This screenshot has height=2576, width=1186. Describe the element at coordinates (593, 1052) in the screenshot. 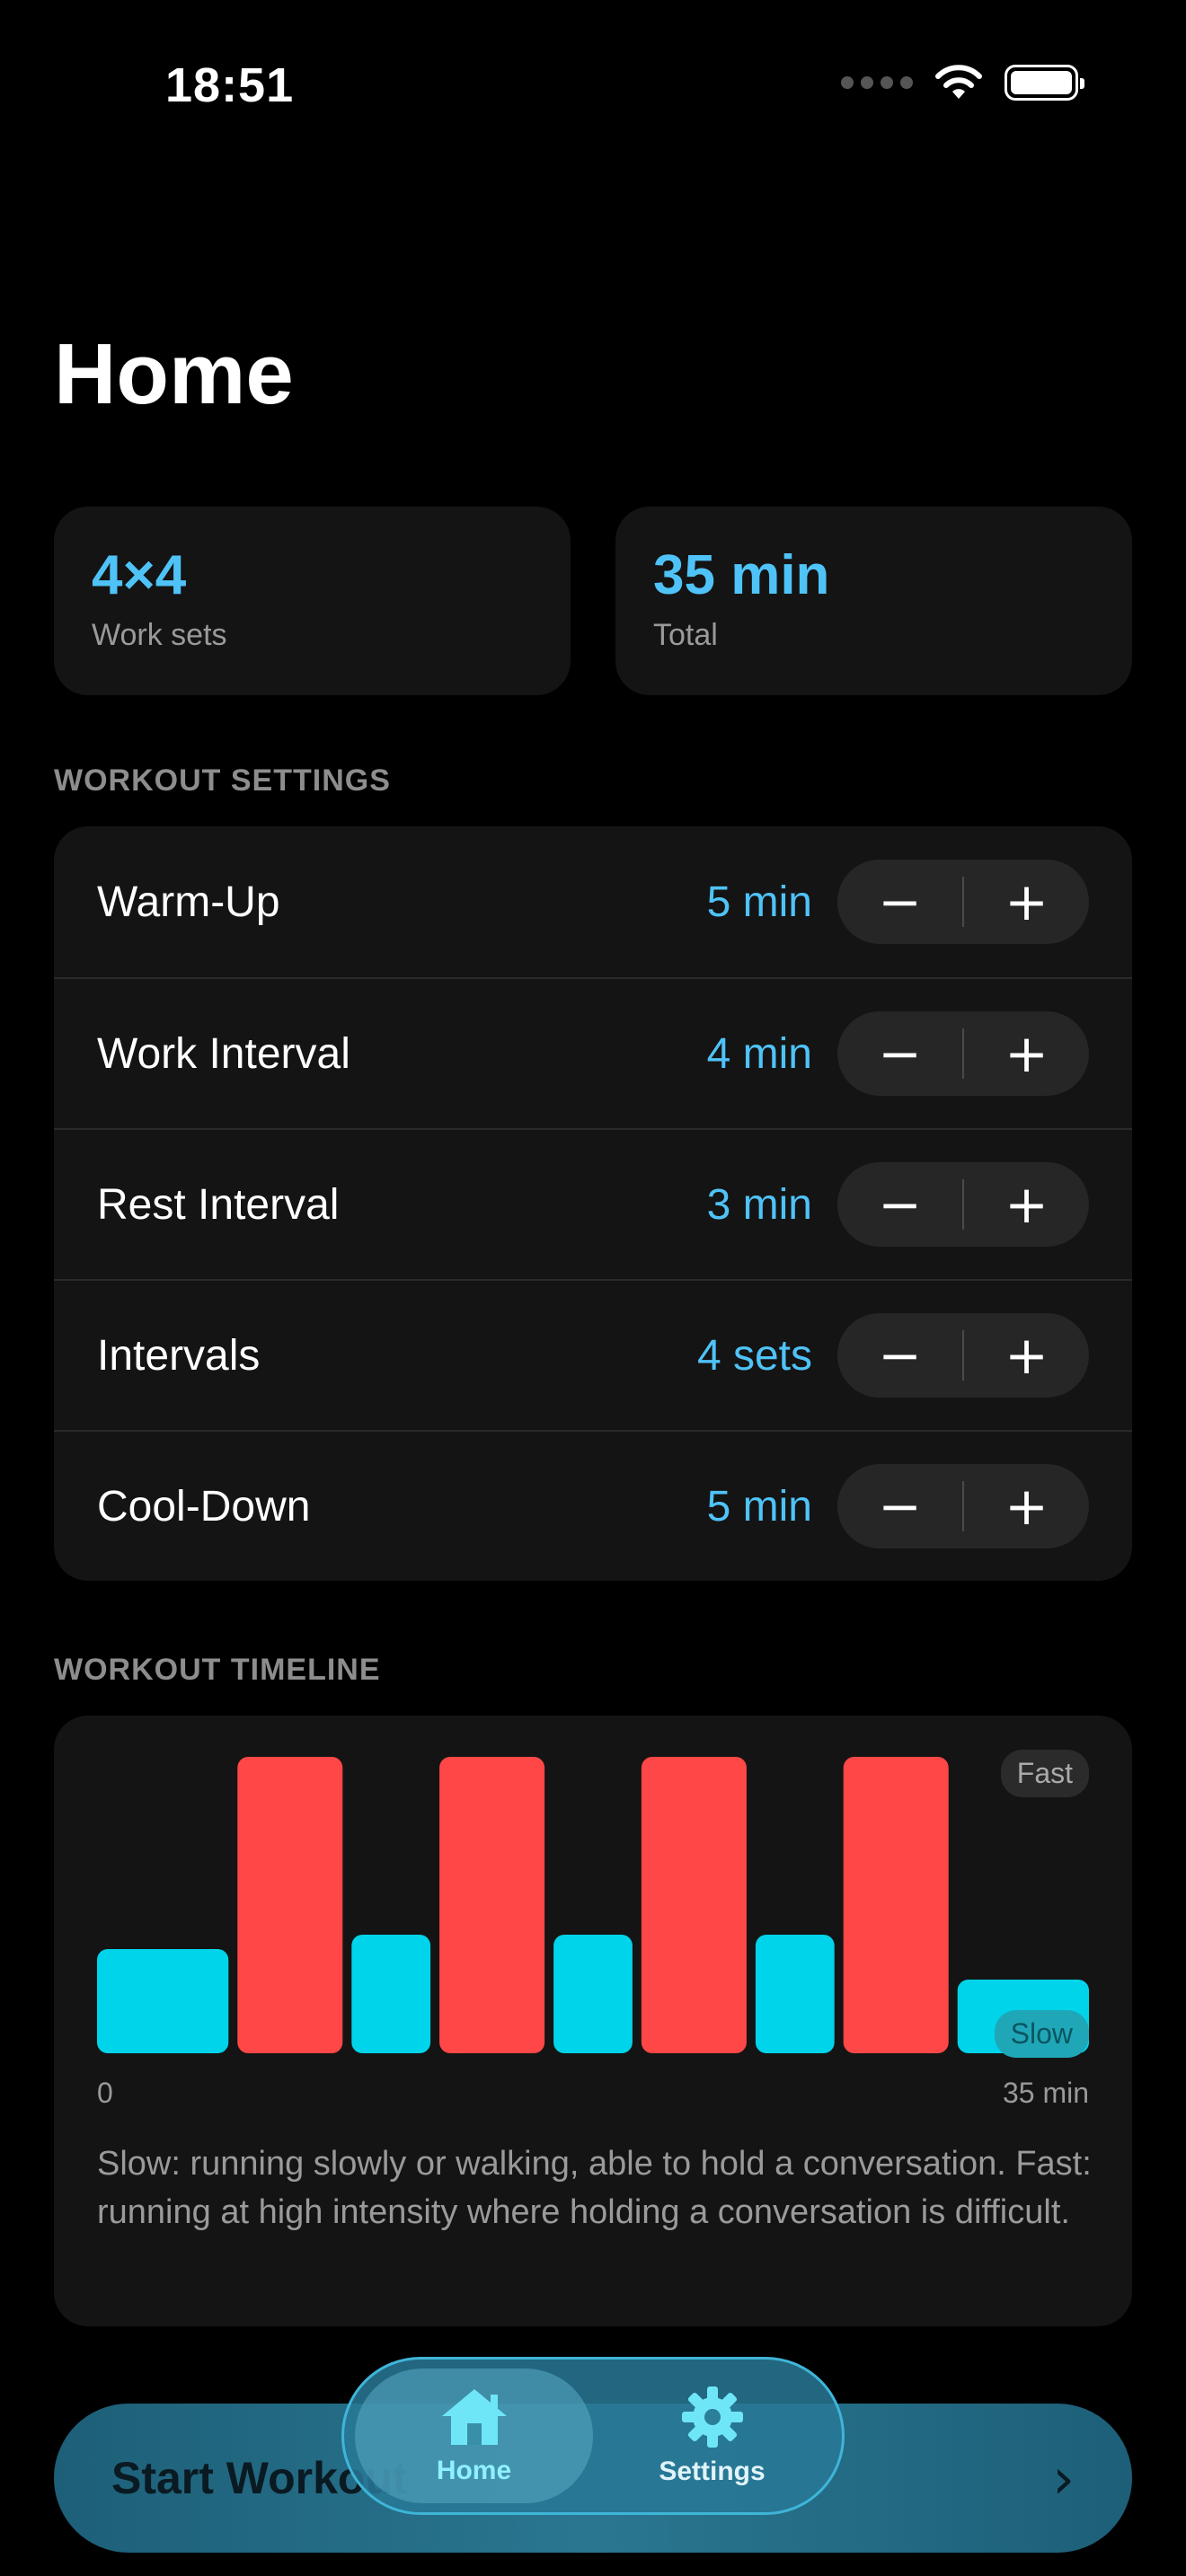

I see `setting-row-work-interval: Work Interval 4 min − +` at that location.